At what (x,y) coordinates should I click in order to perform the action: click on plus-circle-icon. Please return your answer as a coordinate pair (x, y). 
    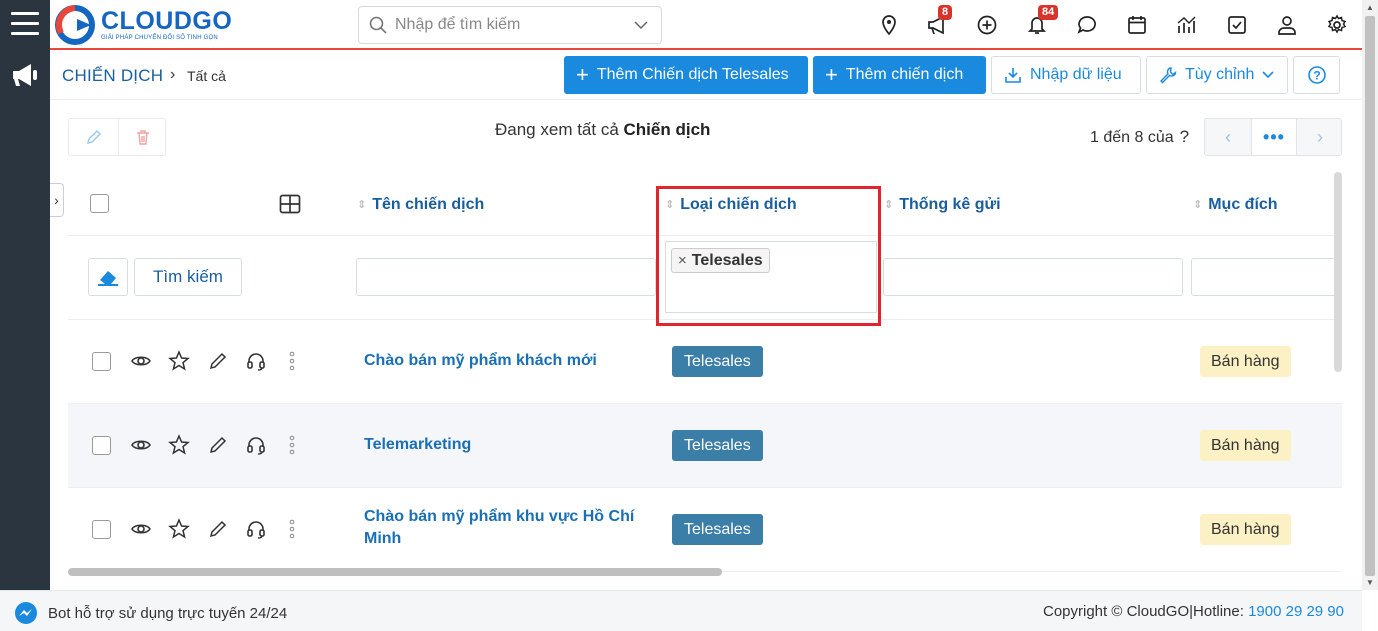
    Looking at the image, I should click on (987, 25).